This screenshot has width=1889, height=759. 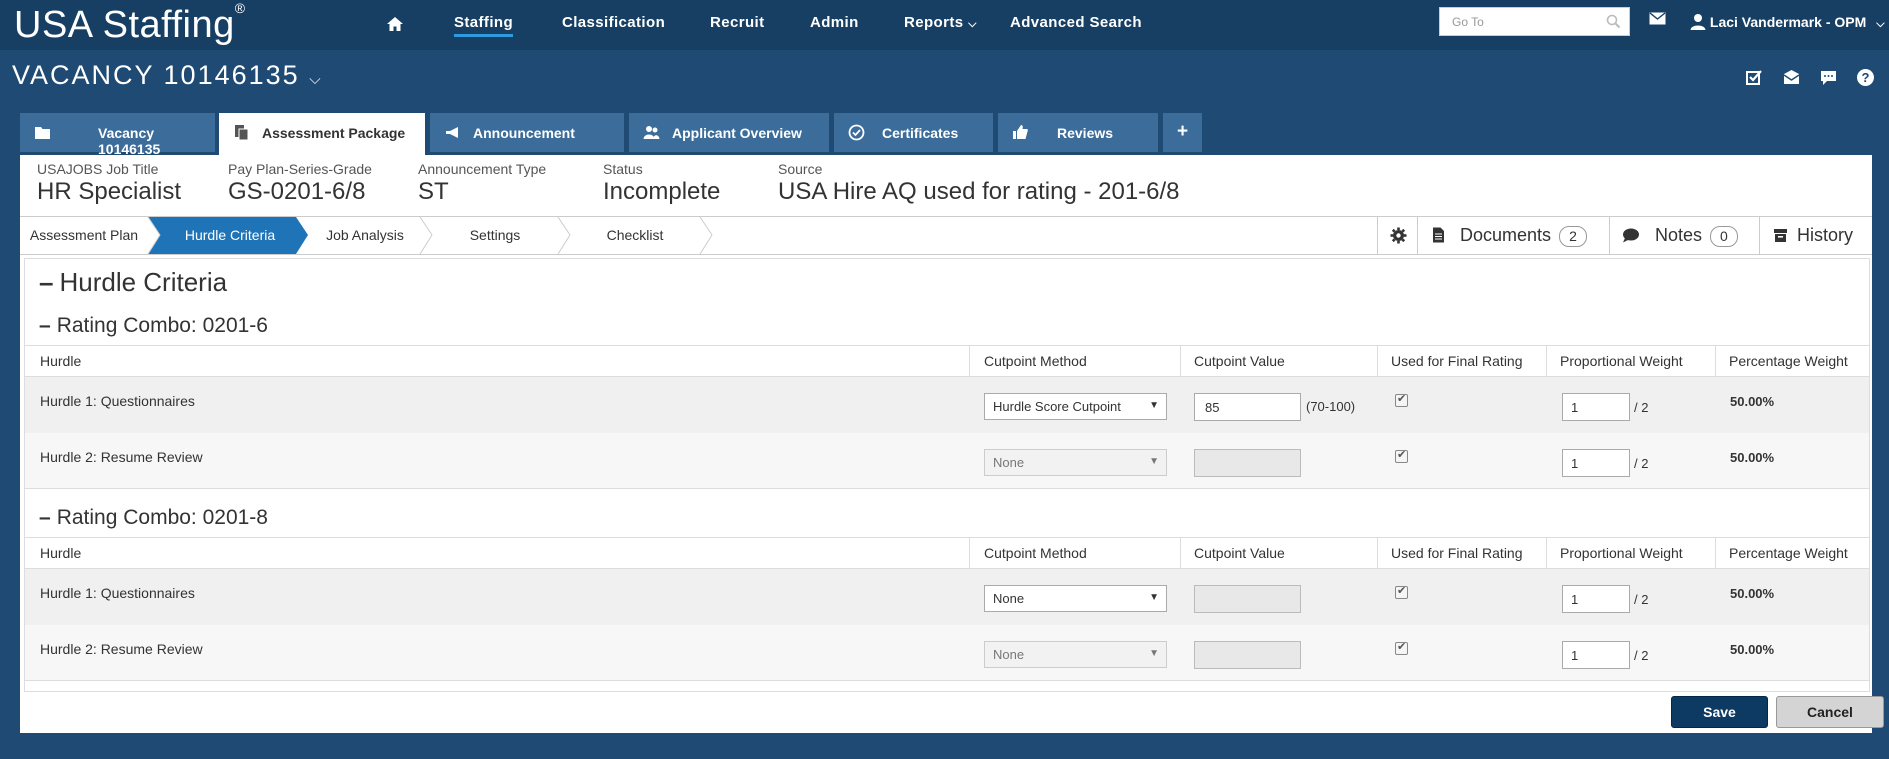 What do you see at coordinates (1815, 235) in the screenshot?
I see `history-button: History` at bounding box center [1815, 235].